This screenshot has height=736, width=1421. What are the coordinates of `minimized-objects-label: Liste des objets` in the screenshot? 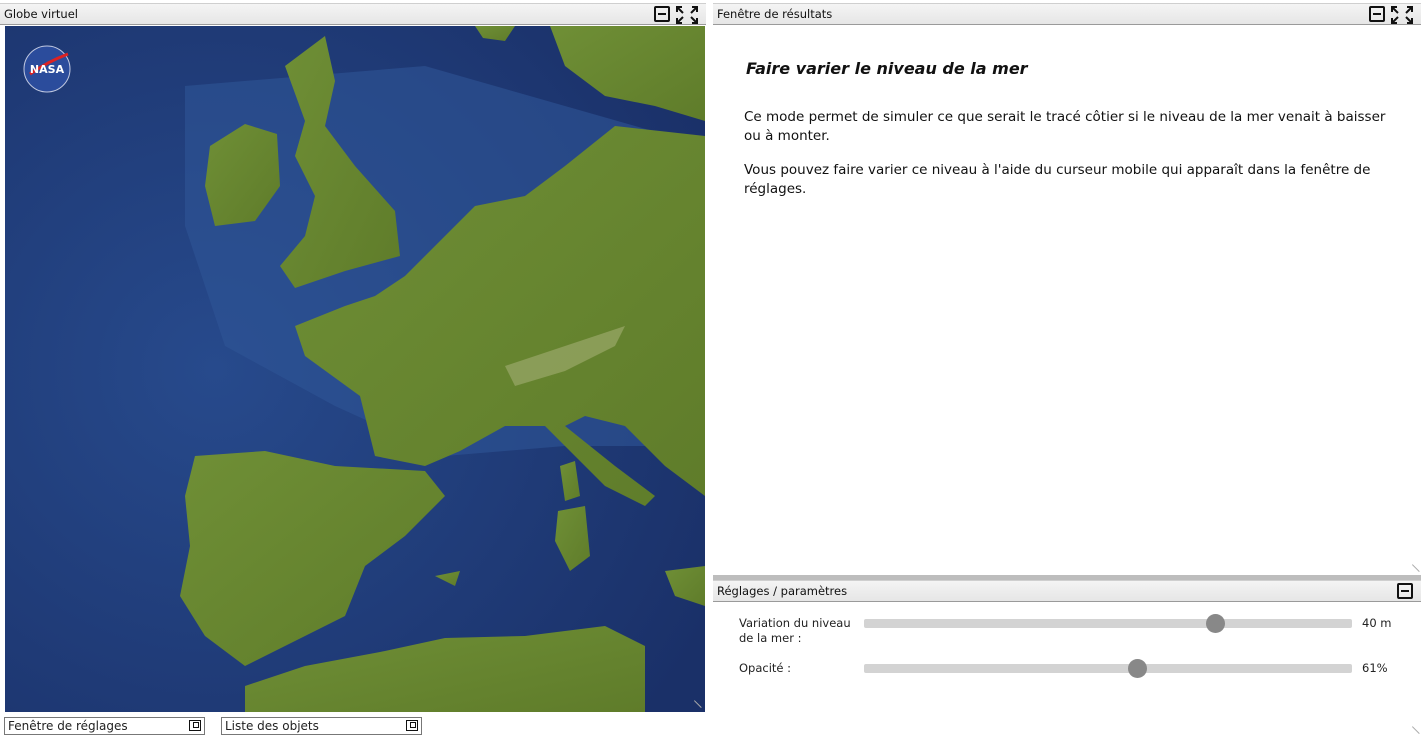 It's located at (272, 726).